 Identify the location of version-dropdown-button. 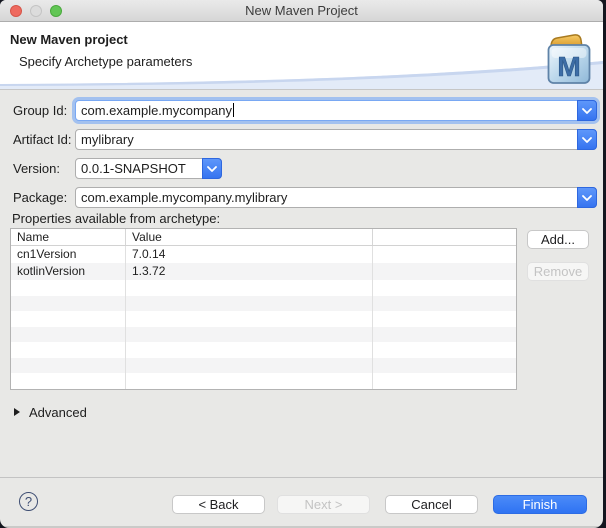
(212, 168).